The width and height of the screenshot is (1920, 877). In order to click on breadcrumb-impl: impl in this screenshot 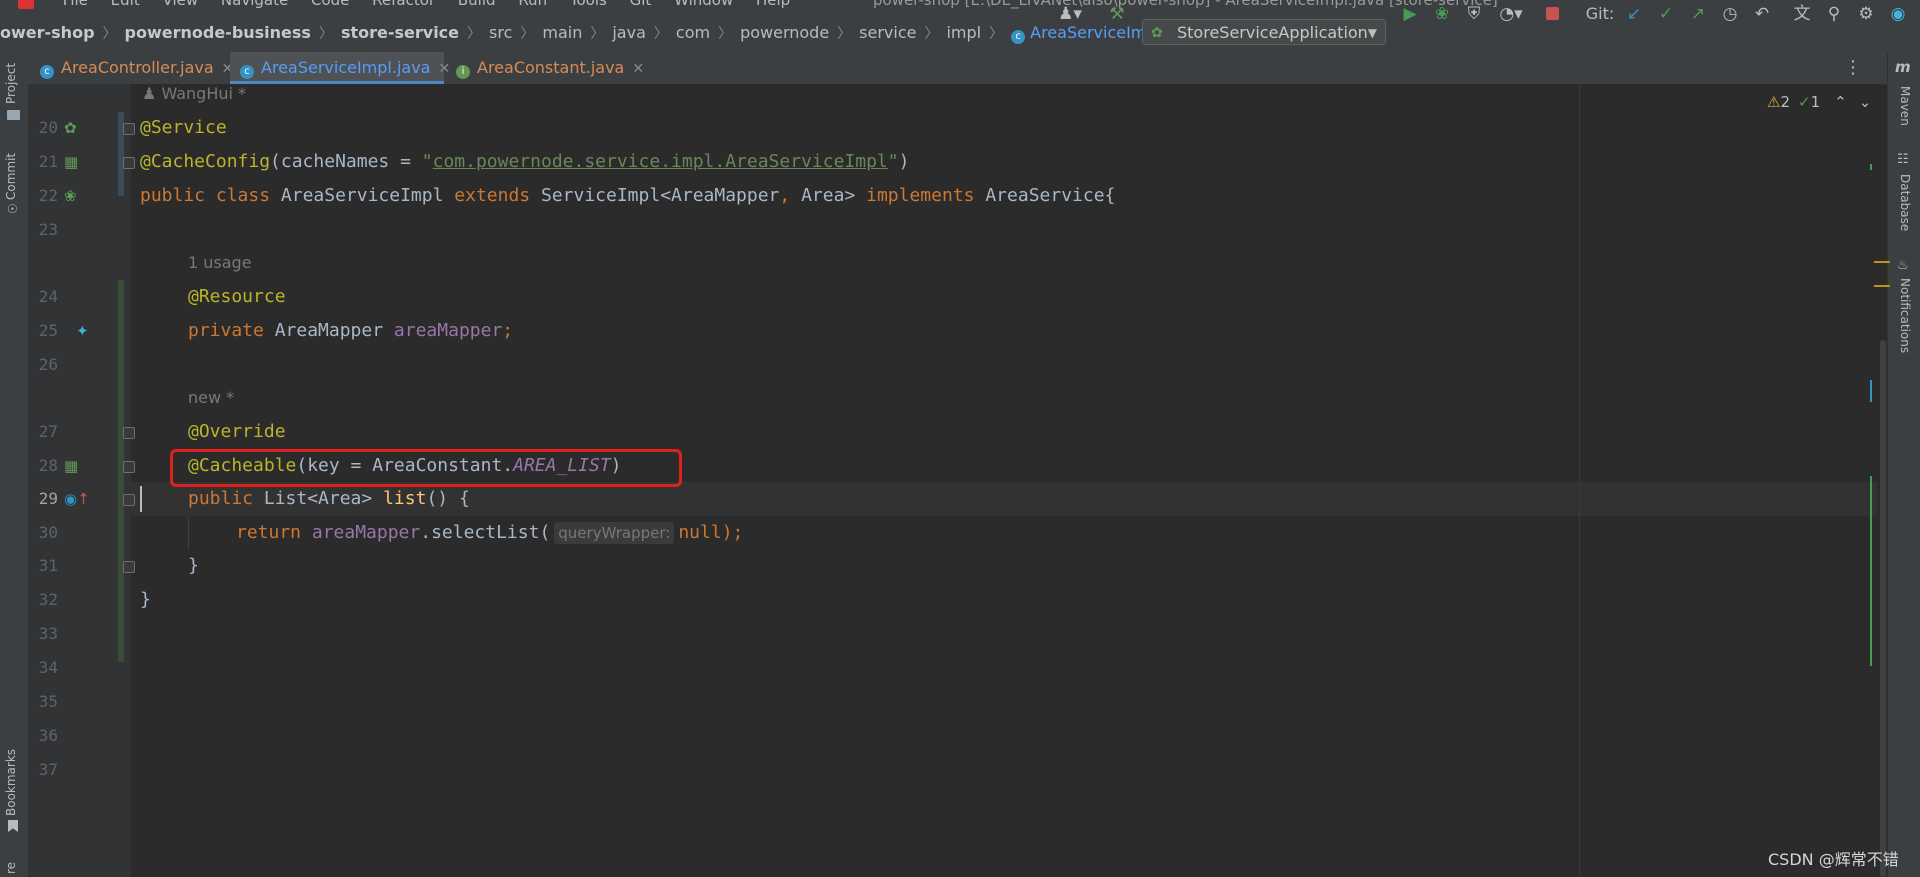, I will do `click(963, 33)`.